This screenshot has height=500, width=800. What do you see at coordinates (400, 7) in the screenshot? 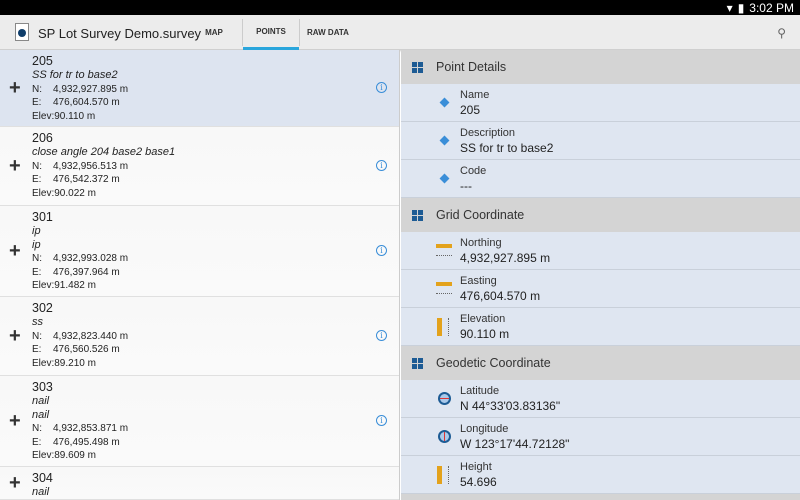
I see `status-bar: ▾ ▮ 3:02 PM` at bounding box center [400, 7].